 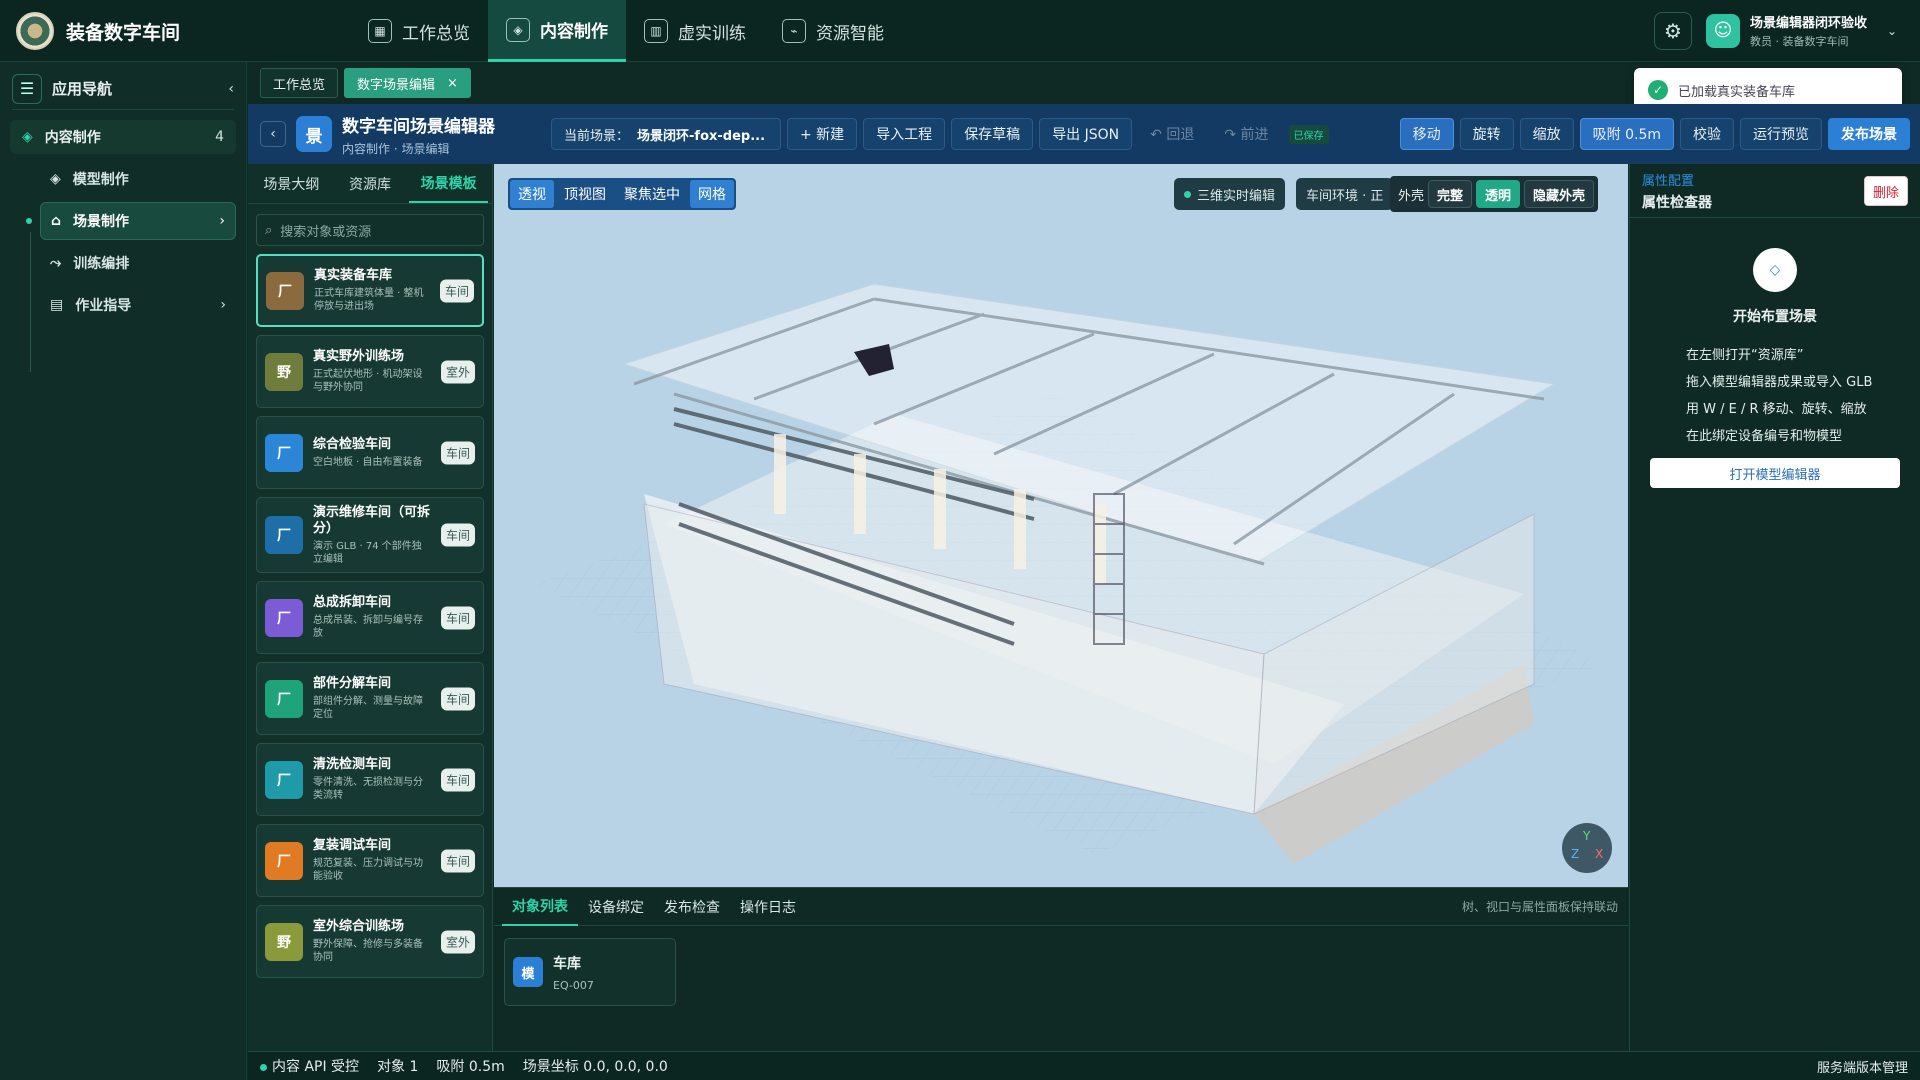 I want to click on nav-resources: ⌁ 资源智能, so click(x=833, y=31).